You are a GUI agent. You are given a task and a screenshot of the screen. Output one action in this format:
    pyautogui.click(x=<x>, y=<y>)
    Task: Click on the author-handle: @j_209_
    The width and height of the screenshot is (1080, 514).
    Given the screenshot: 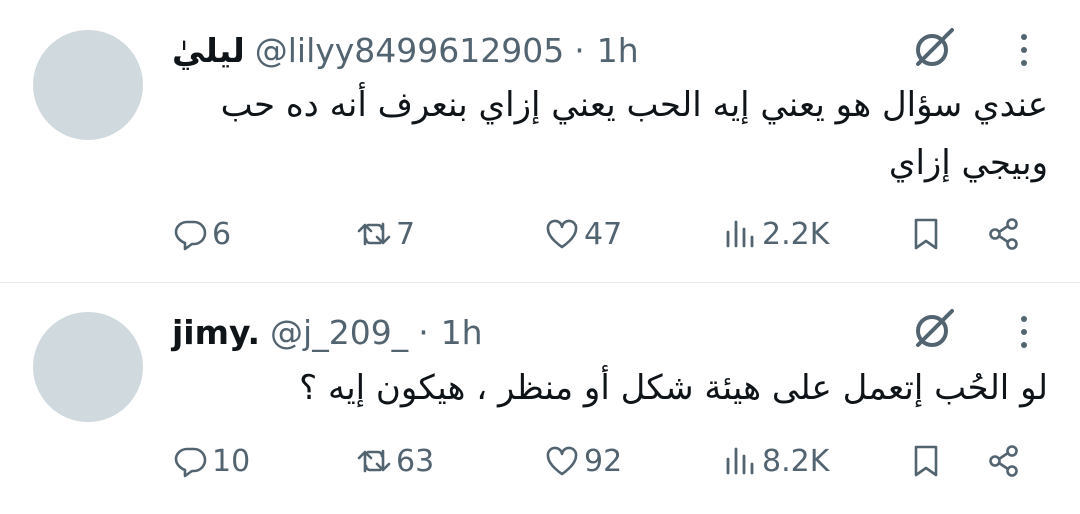 What is the action you would take?
    pyautogui.click(x=339, y=332)
    